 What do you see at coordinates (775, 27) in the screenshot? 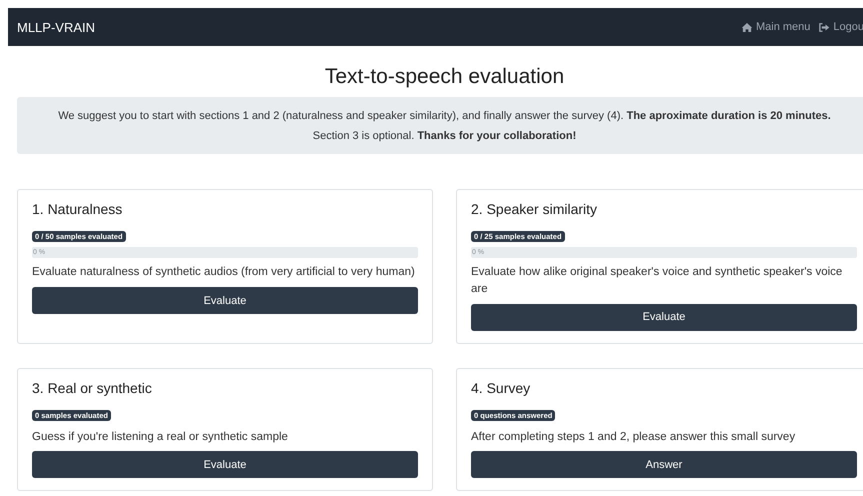
I see `main-menu-link: Main menu` at bounding box center [775, 27].